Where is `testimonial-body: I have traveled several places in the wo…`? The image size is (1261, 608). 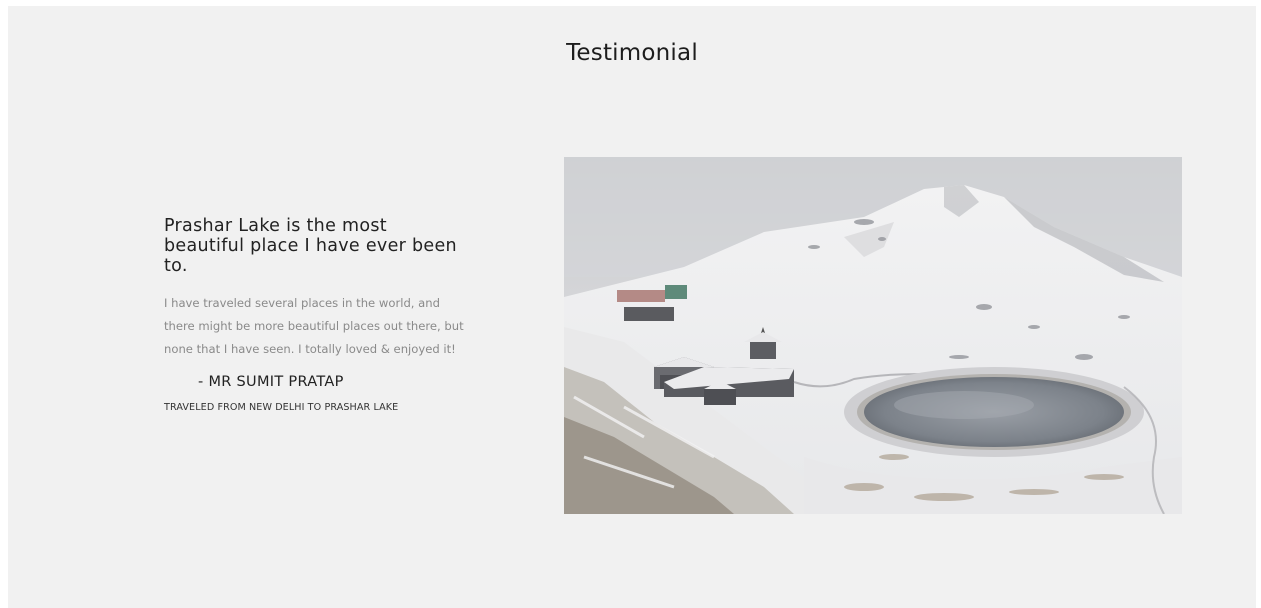 testimonial-body: I have traveled several places in the wo… is located at coordinates (314, 326).